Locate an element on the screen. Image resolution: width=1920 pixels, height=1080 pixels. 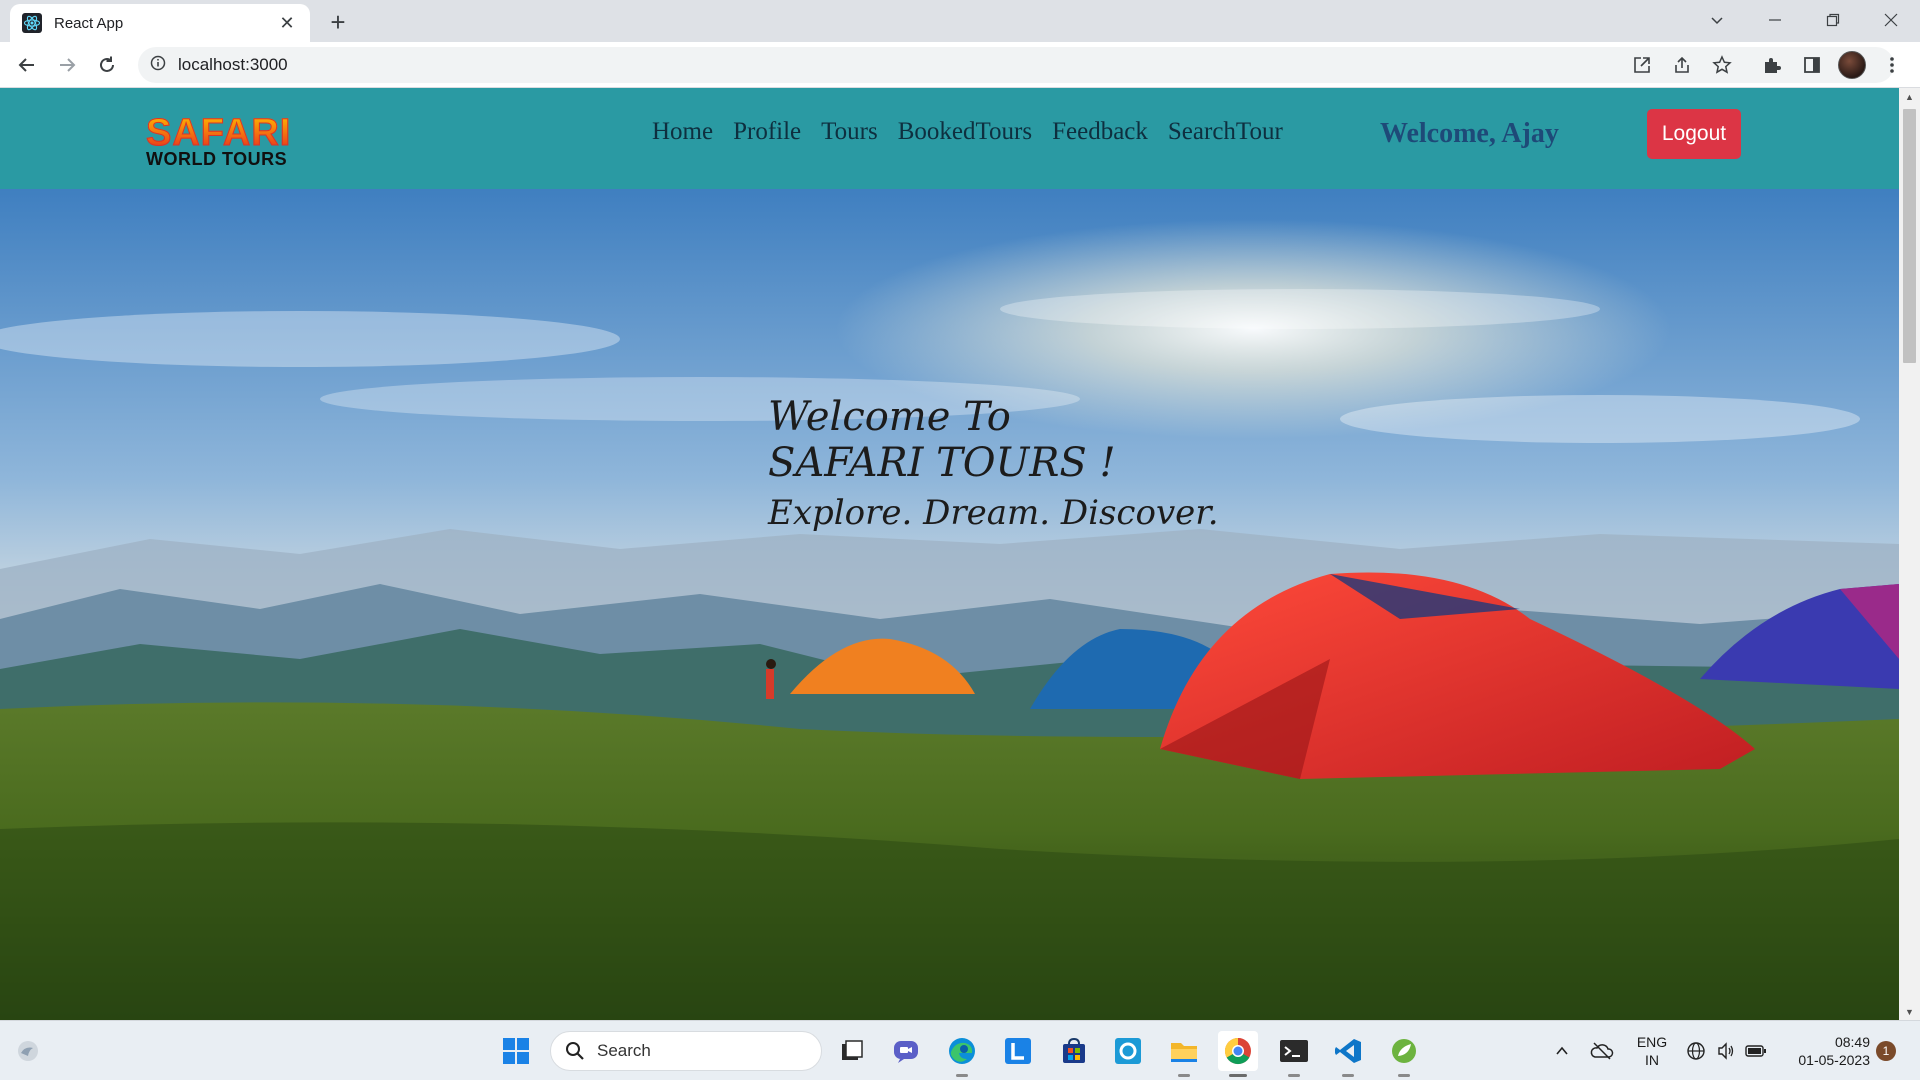
search-icon is located at coordinates (575, 1051).